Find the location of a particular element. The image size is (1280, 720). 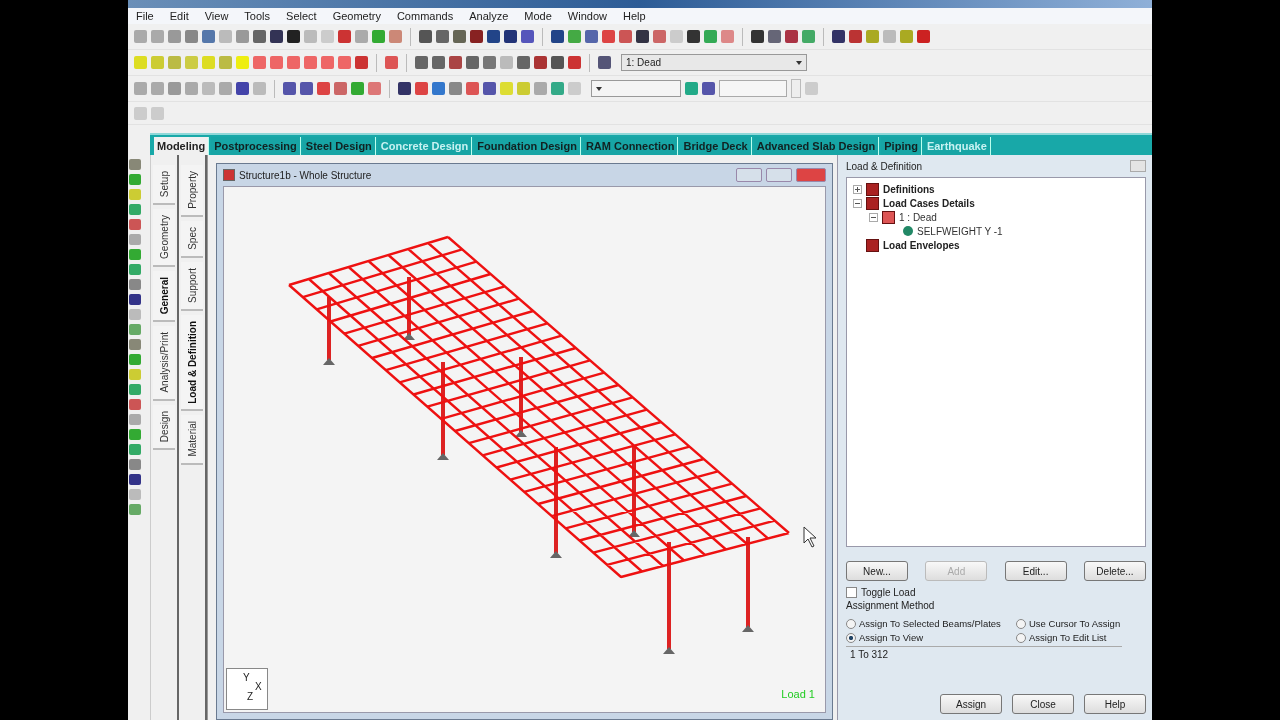

menu-item: Geometry is located at coordinates (356, 16).